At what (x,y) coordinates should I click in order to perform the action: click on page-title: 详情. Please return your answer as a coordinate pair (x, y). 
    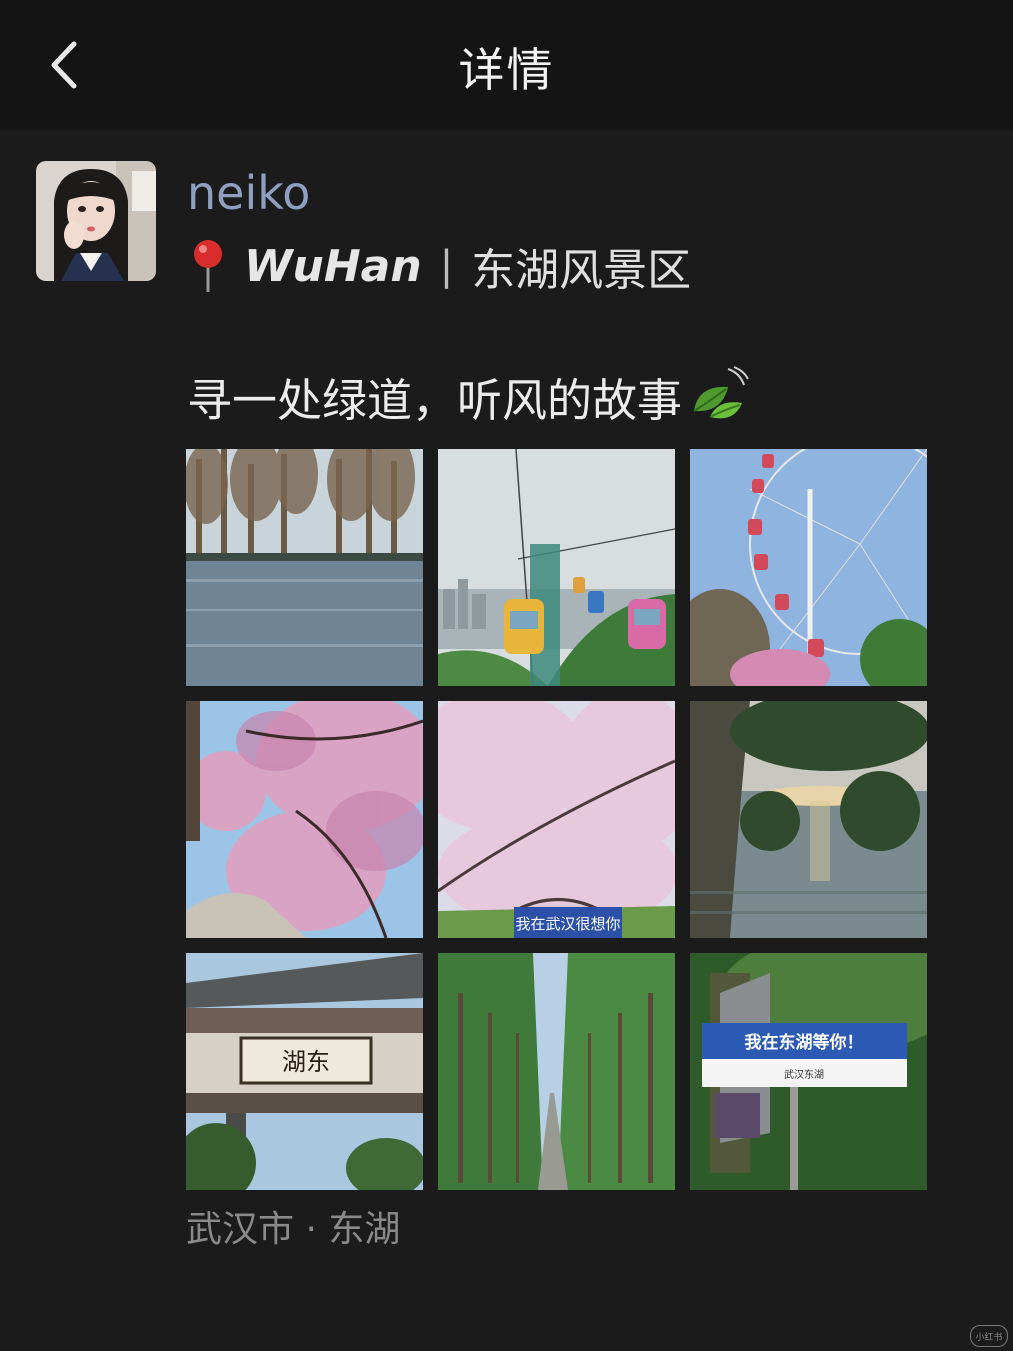
    Looking at the image, I should click on (506, 70).